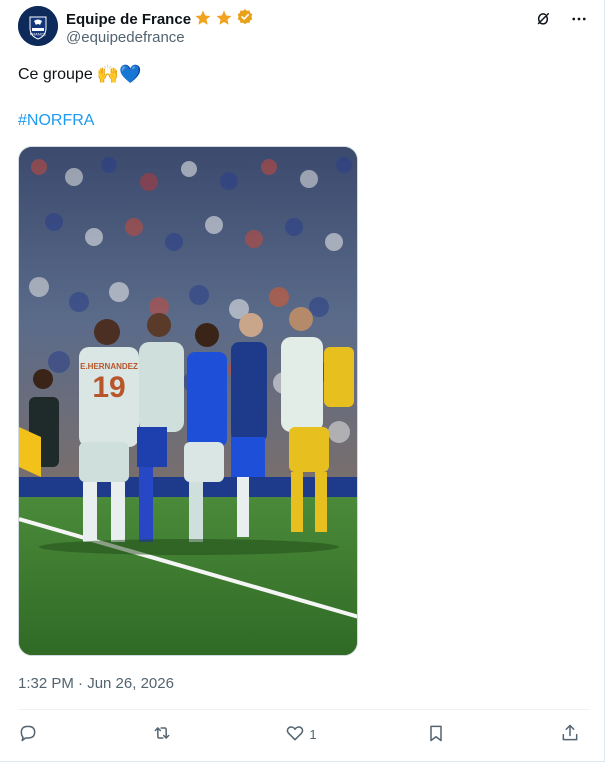 This screenshot has height=762, width=605. I want to click on shirt-name: E.HERNANDEZ, so click(109, 366).